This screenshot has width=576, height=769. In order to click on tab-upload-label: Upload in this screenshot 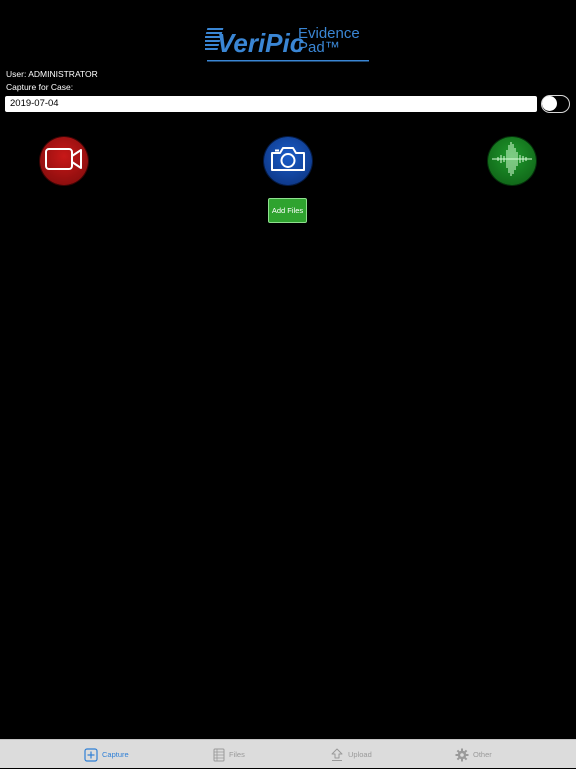, I will do `click(360, 754)`.